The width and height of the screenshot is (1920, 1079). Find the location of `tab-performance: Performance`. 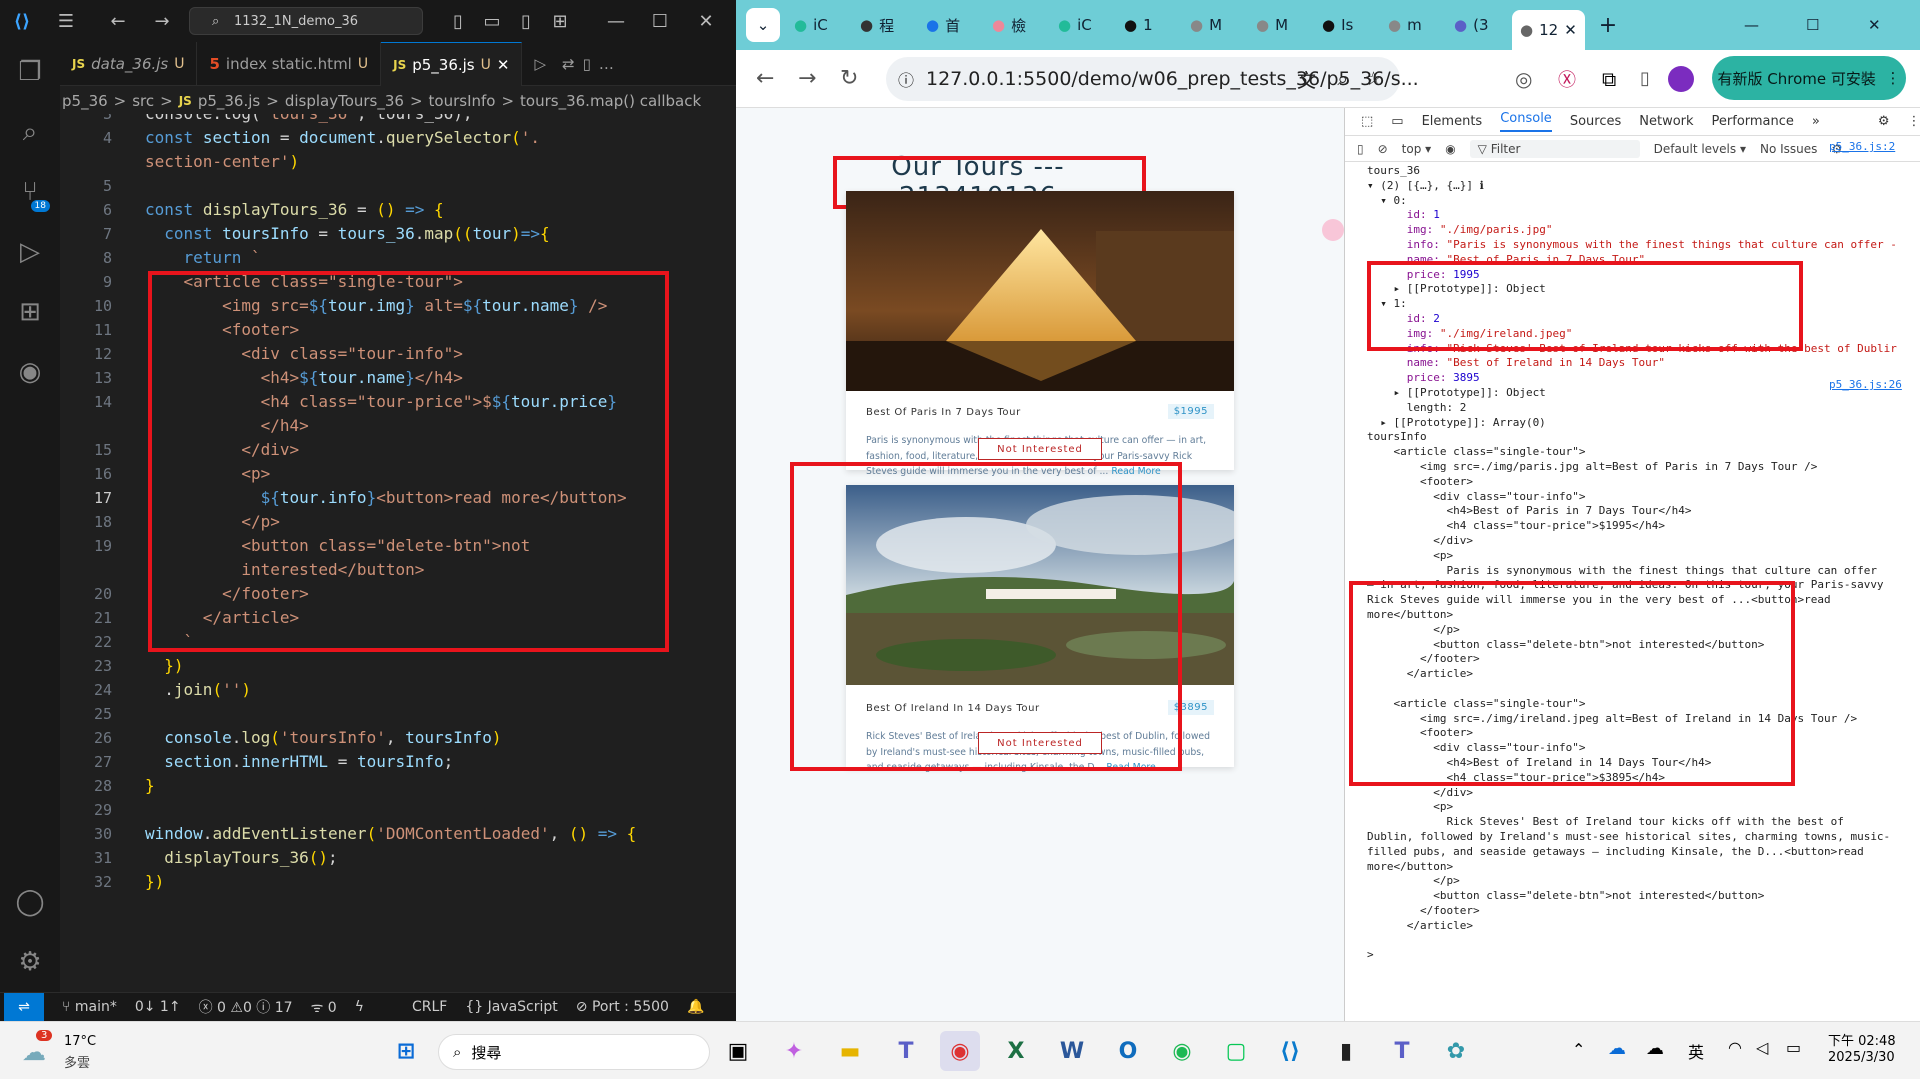

tab-performance: Performance is located at coordinates (1753, 121).